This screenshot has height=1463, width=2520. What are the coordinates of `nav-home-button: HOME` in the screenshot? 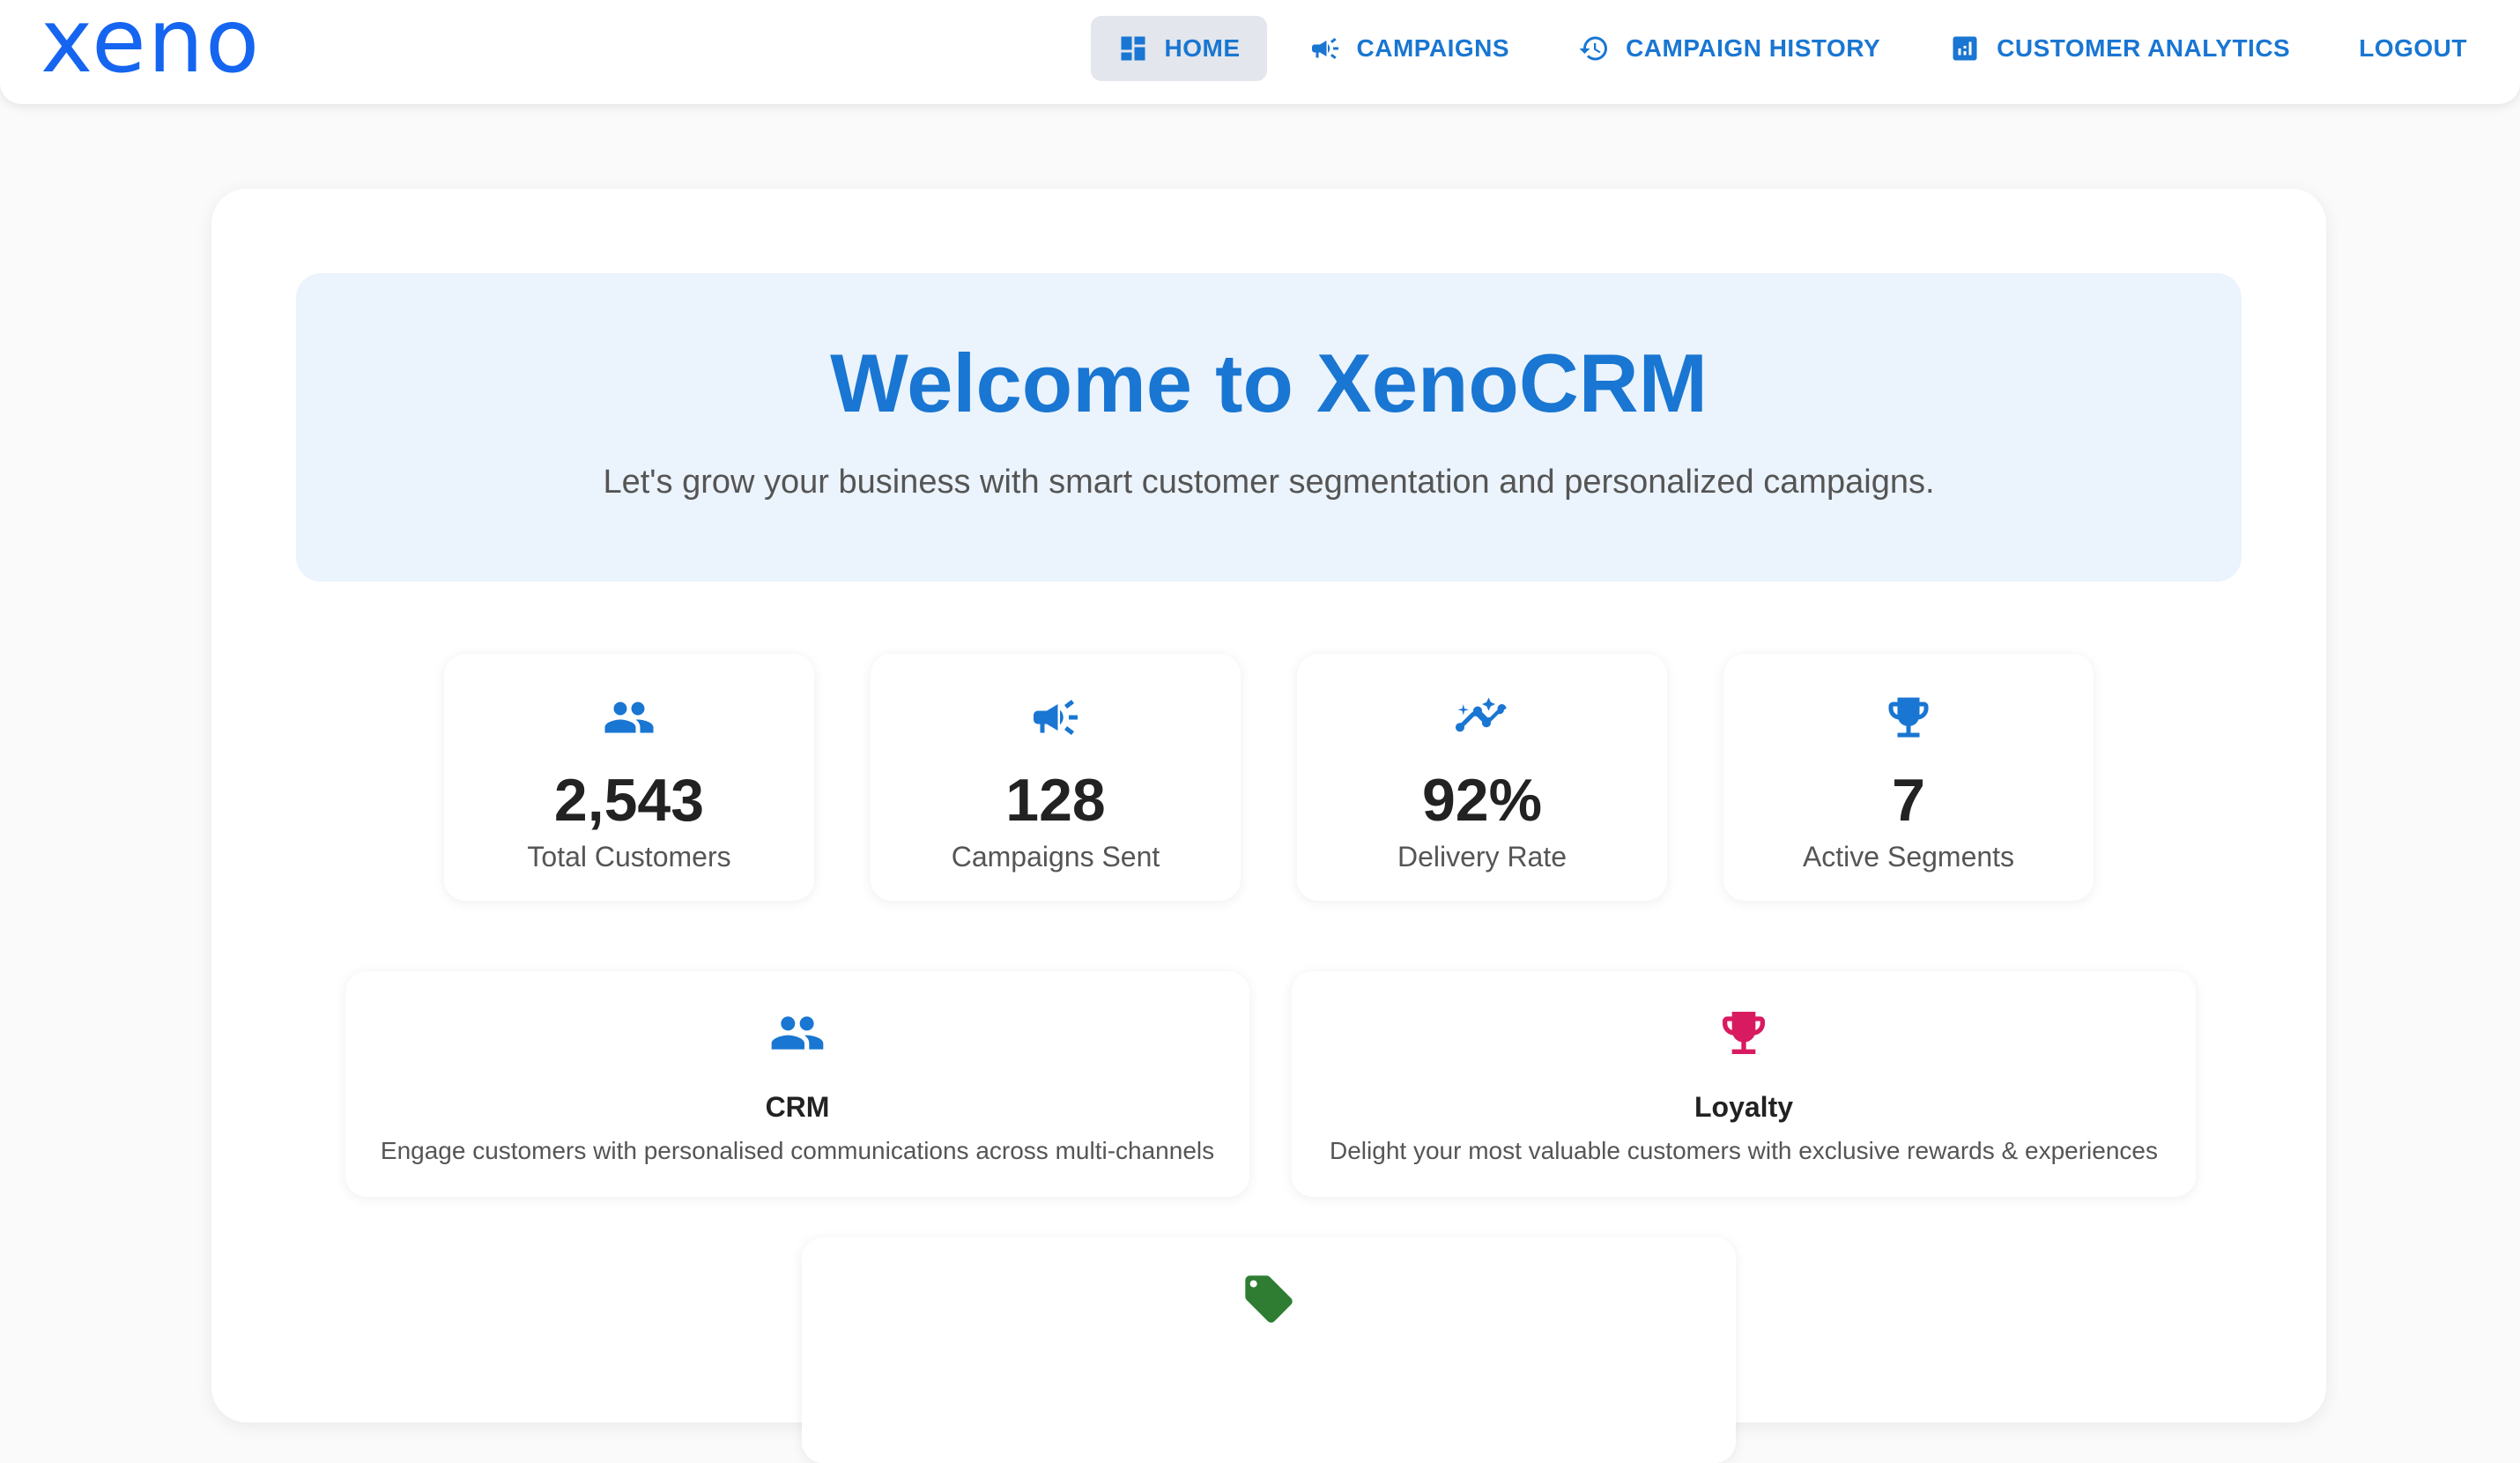 It's located at (1178, 48).